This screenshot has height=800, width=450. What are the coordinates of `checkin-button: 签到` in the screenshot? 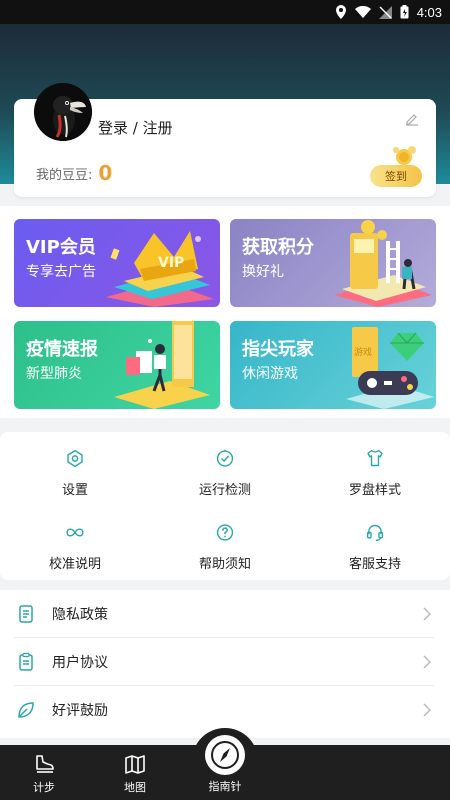 It's located at (396, 176).